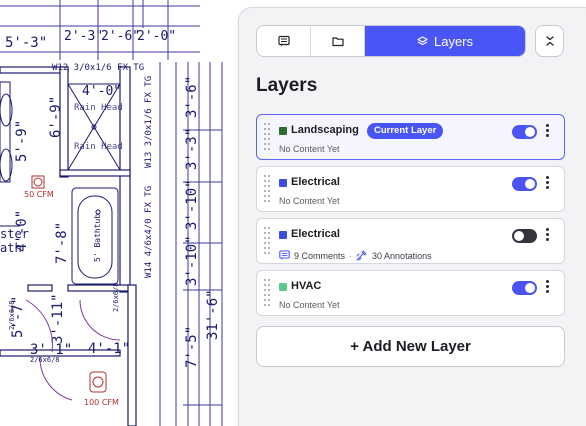 Image resolution: width=586 pixels, height=426 pixels. What do you see at coordinates (22, 141) in the screenshot?
I see `dimension-label: 5'-9"` at bounding box center [22, 141].